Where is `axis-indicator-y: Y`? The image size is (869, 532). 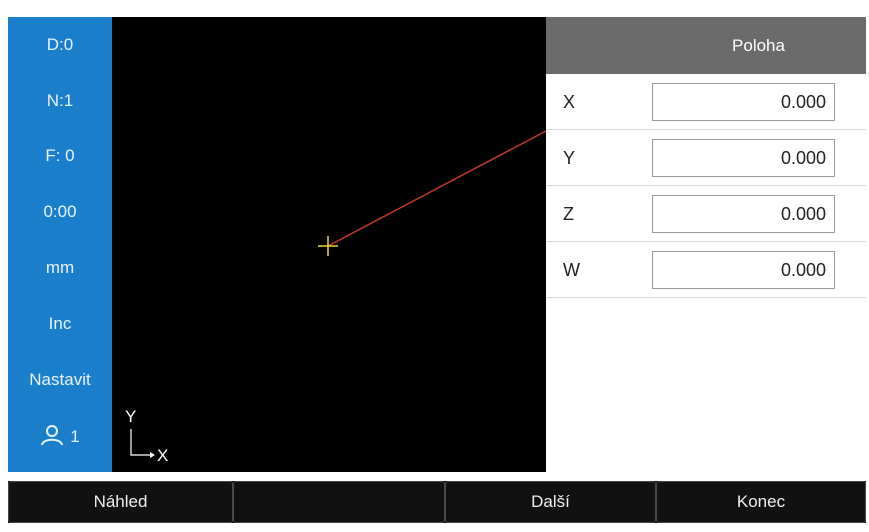 axis-indicator-y: Y is located at coordinates (130, 416).